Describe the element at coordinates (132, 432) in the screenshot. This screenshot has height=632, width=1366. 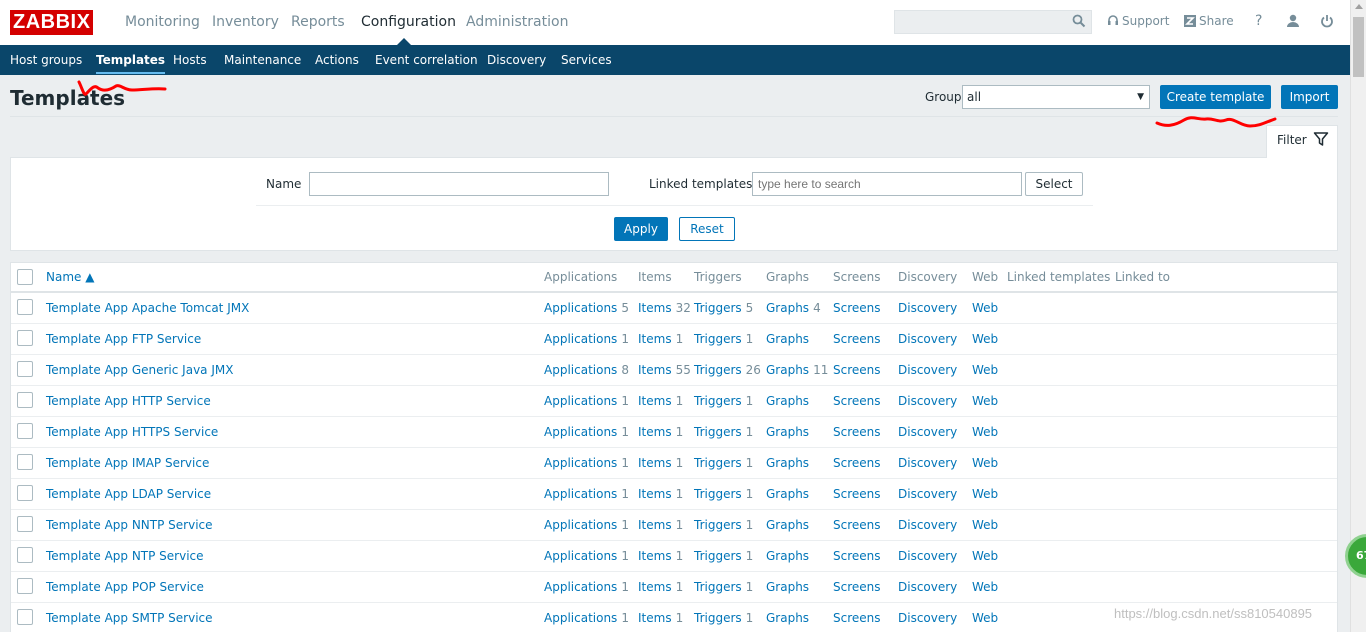
I see `template-name-link: Template App HTTPS Service` at that location.